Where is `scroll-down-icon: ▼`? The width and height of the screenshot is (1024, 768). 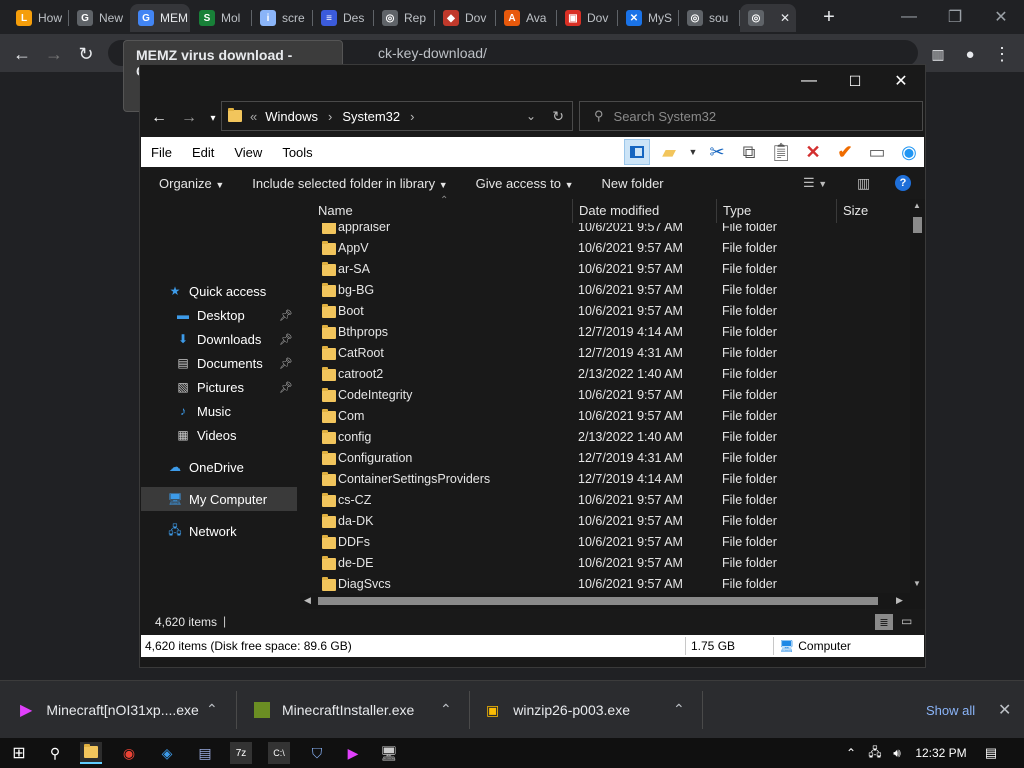 scroll-down-icon: ▼ is located at coordinates (917, 583).